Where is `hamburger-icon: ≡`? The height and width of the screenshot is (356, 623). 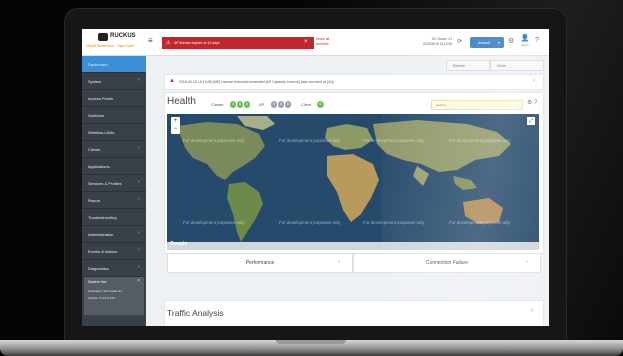 hamburger-icon: ≡ is located at coordinates (152, 41).